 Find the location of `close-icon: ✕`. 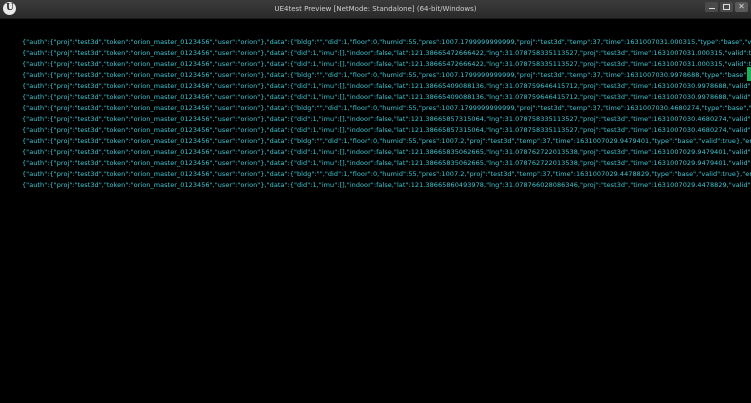

close-icon: ✕ is located at coordinates (741, 6).